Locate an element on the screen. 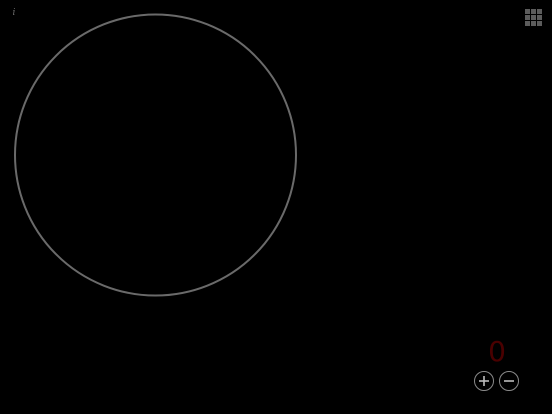 This screenshot has height=414, width=552. plus-icon is located at coordinates (484, 381).